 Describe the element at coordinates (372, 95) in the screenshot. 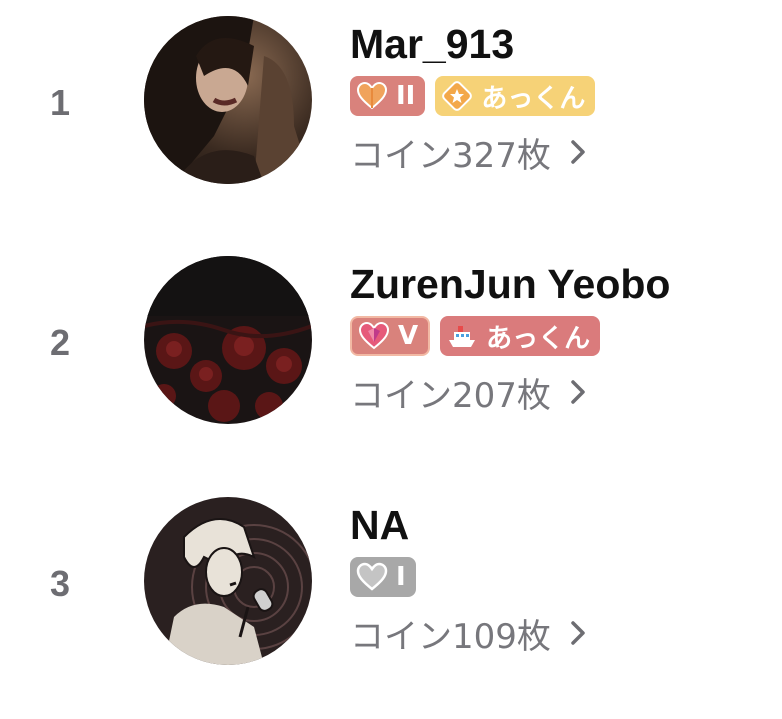

I see `heart-orange-icon` at that location.